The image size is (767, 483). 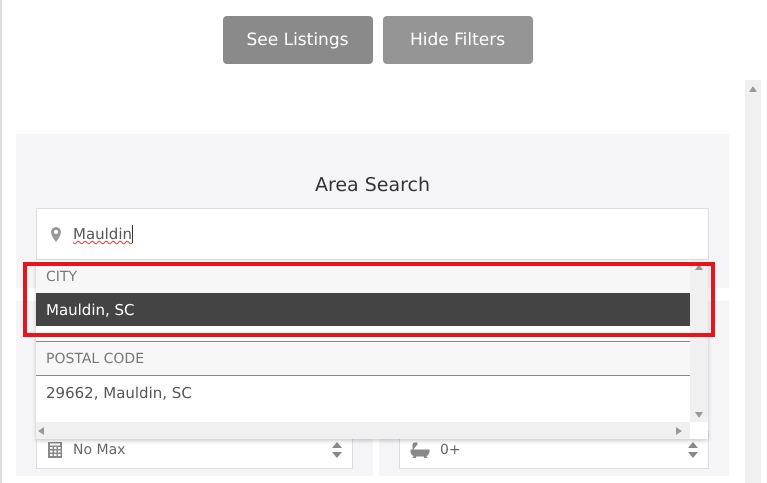 I want to click on see-listings-button: See Listings, so click(x=297, y=40).